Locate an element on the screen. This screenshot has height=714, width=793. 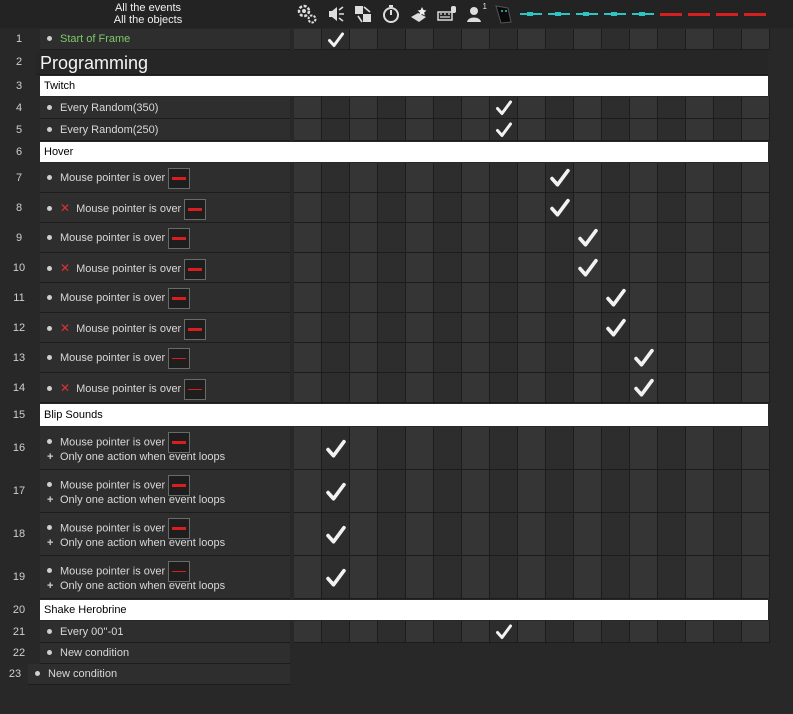
condition: Every Random(250) is located at coordinates (102, 130).